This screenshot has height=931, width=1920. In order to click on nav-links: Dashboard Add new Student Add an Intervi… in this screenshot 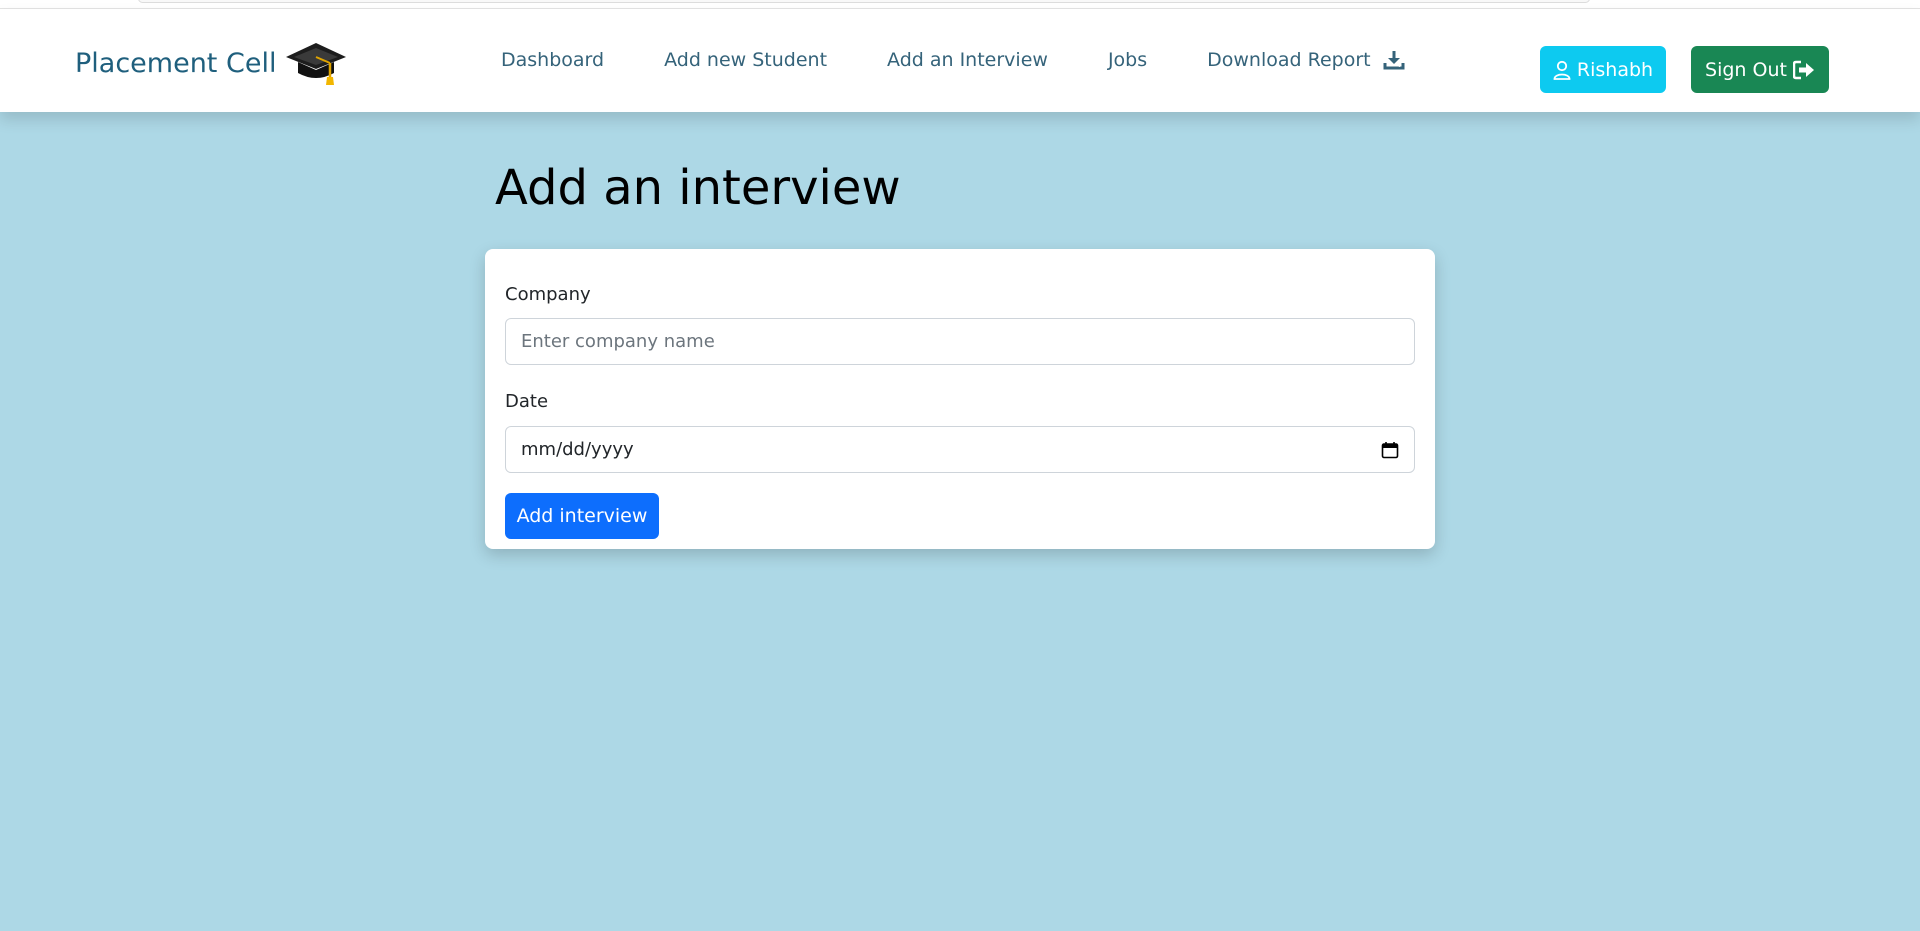, I will do `click(953, 60)`.